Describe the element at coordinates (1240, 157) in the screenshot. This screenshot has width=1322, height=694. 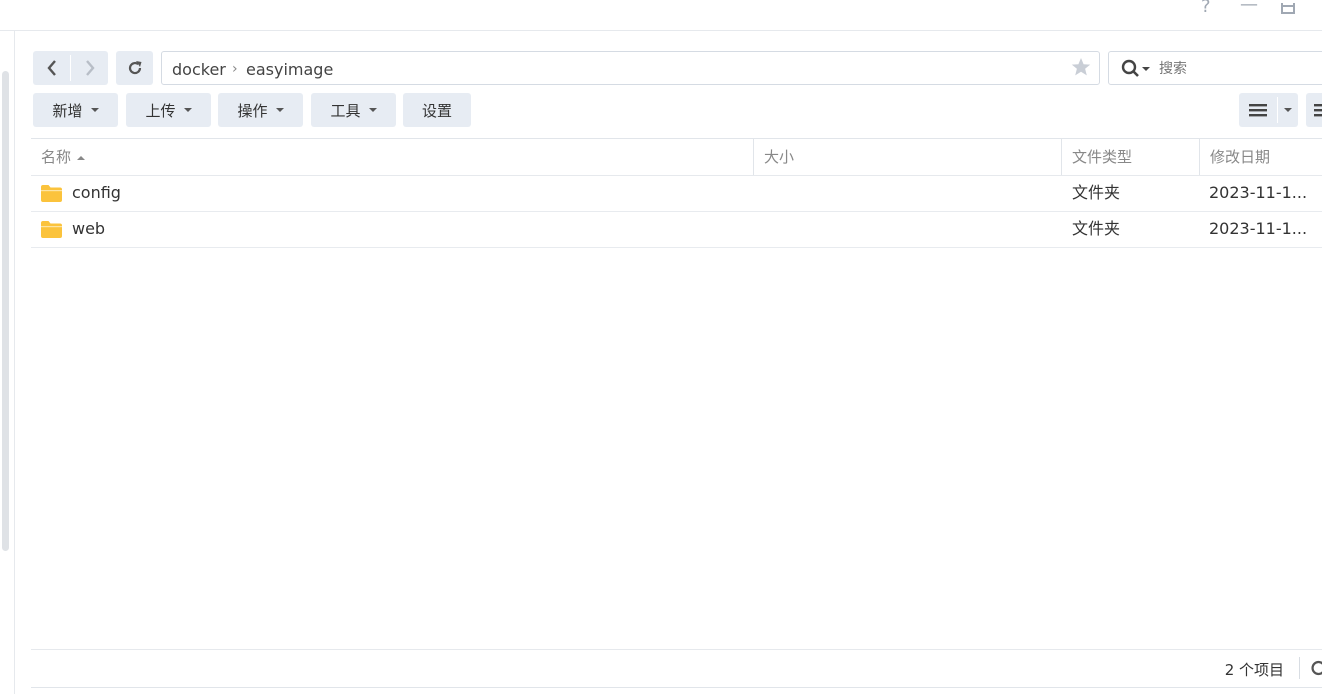
I see `column-header-modified: 修改日期` at that location.